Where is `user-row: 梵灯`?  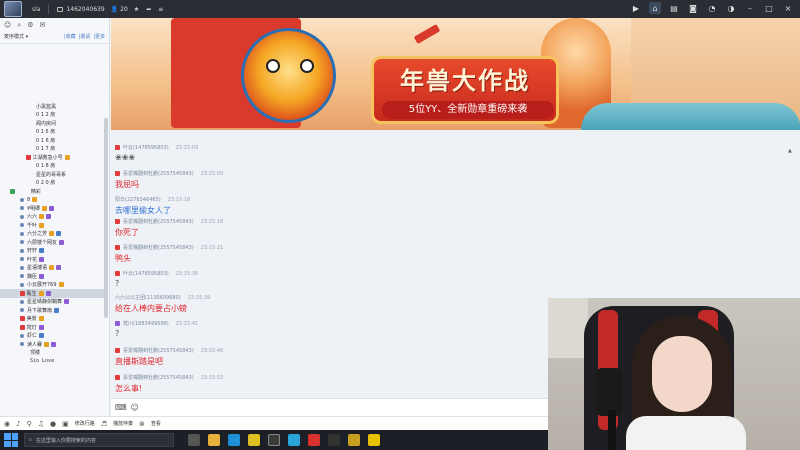 user-row: 梵灯 is located at coordinates (52, 327).